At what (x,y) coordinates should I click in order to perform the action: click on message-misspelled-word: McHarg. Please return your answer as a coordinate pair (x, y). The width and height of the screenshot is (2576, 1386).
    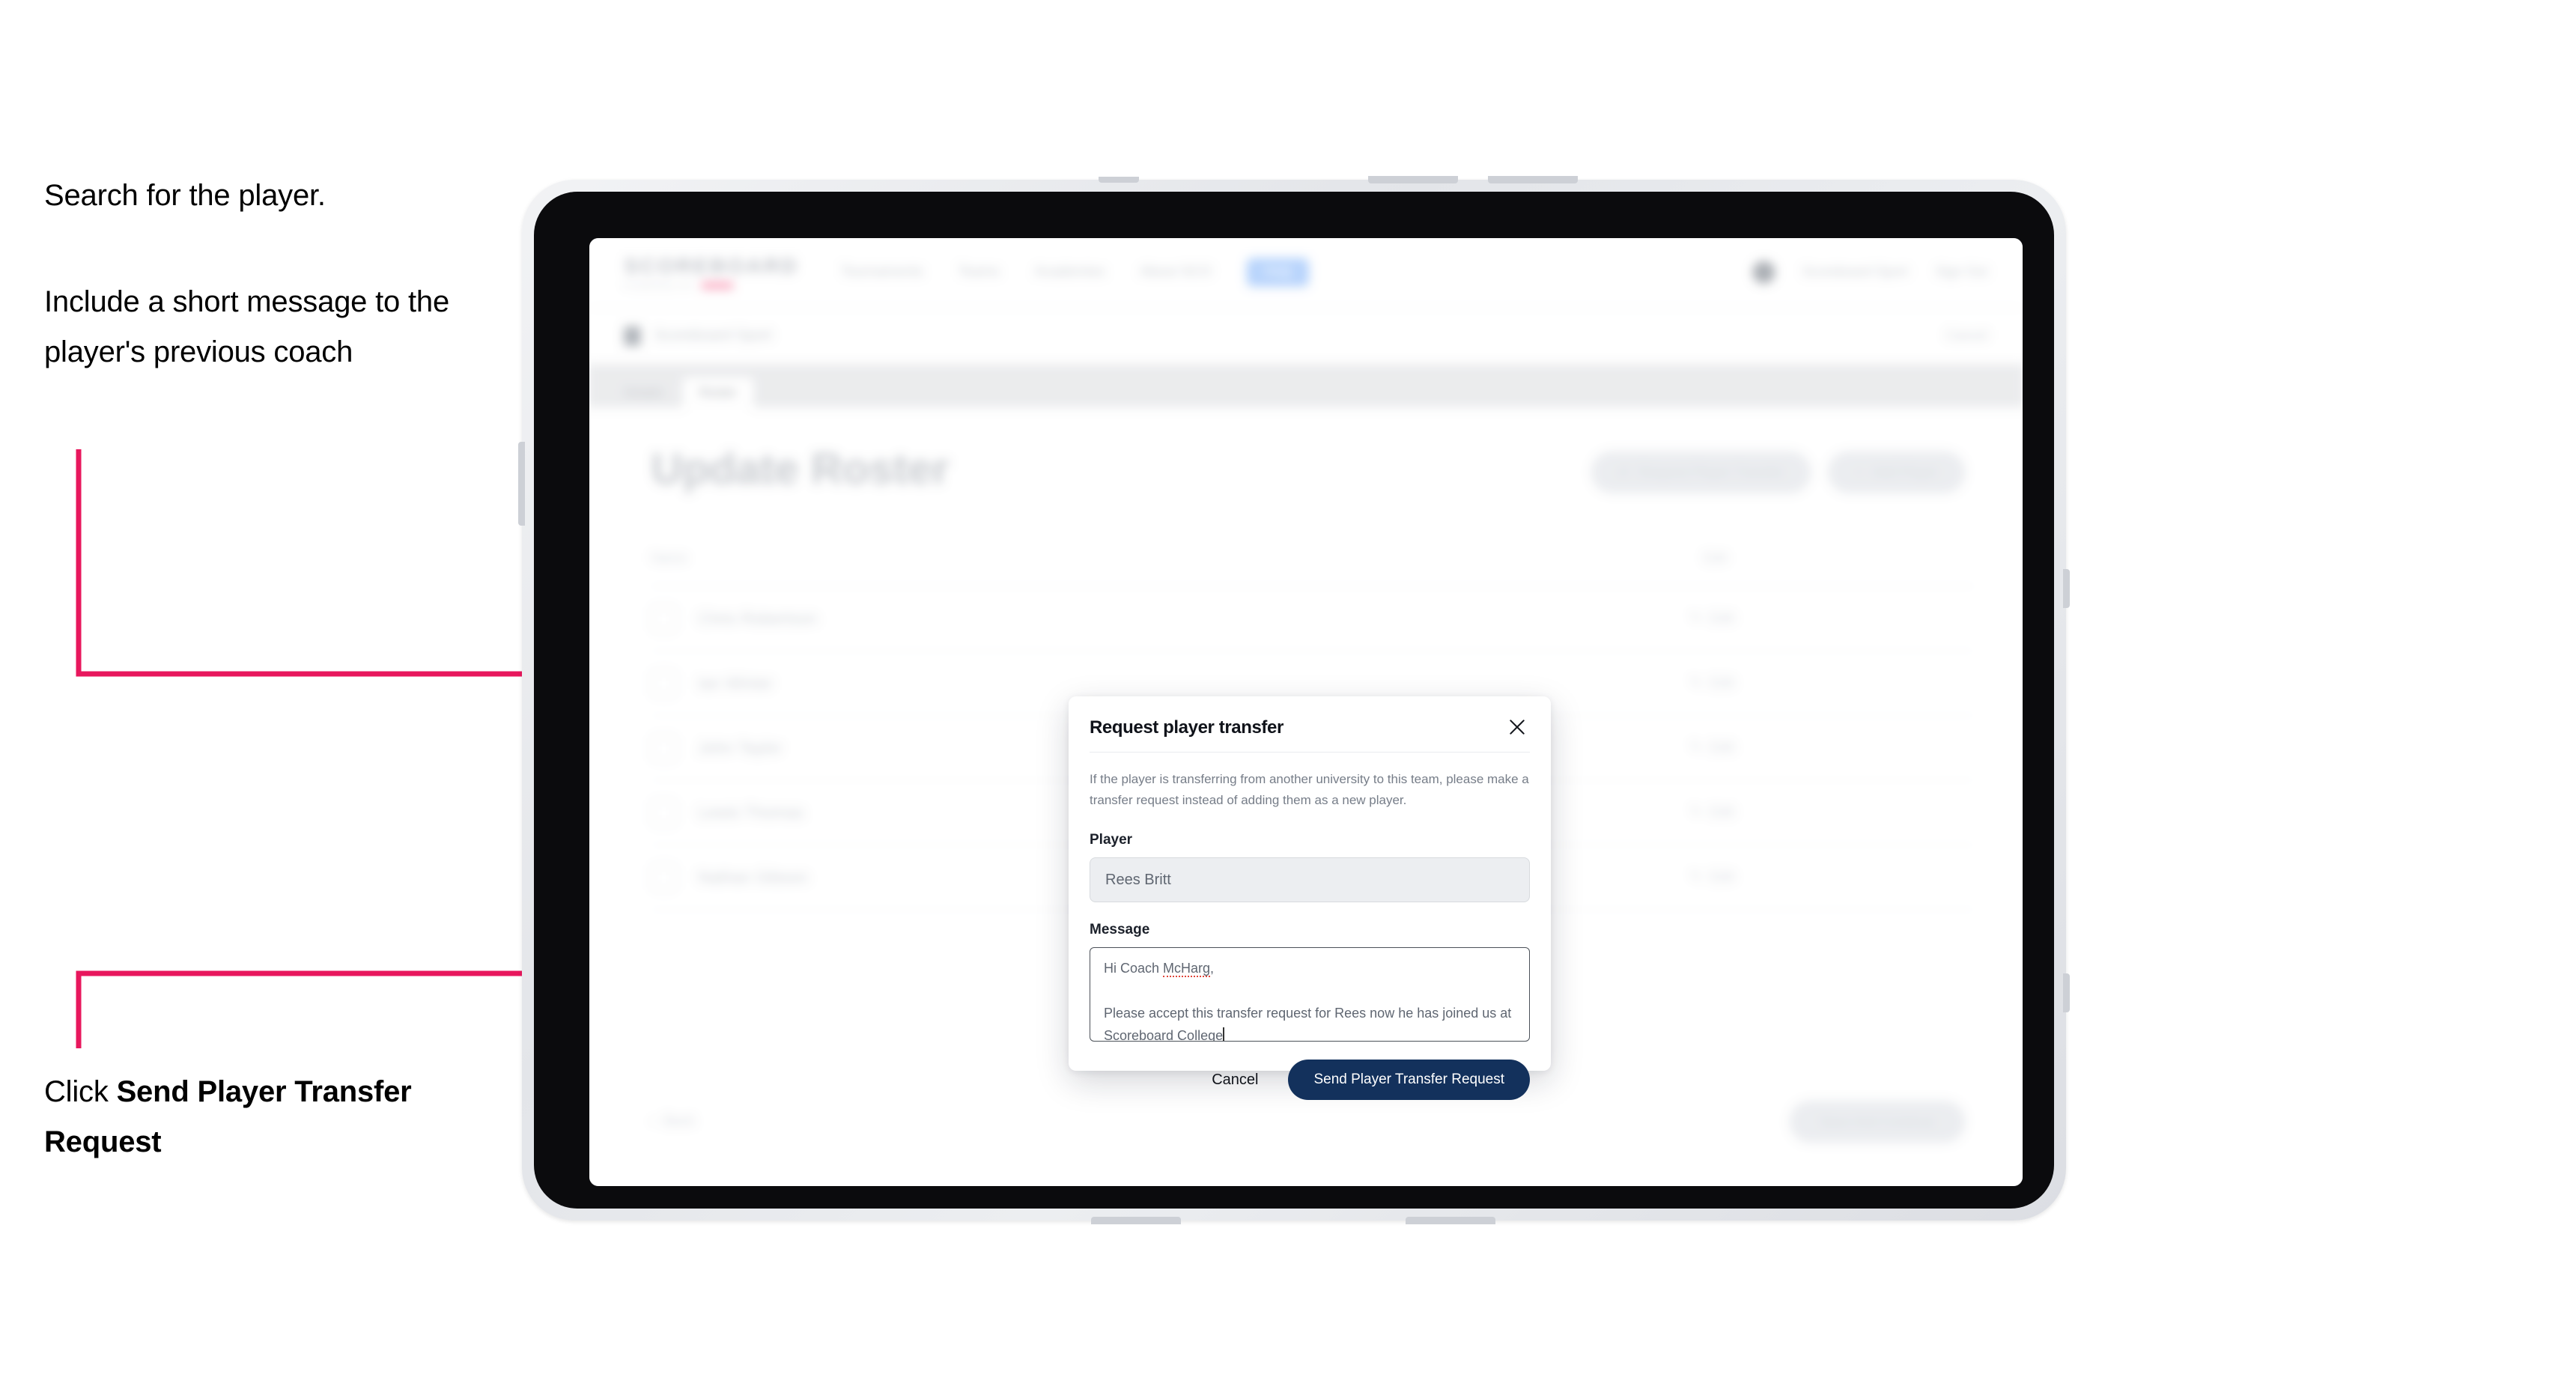
    Looking at the image, I should click on (1187, 969).